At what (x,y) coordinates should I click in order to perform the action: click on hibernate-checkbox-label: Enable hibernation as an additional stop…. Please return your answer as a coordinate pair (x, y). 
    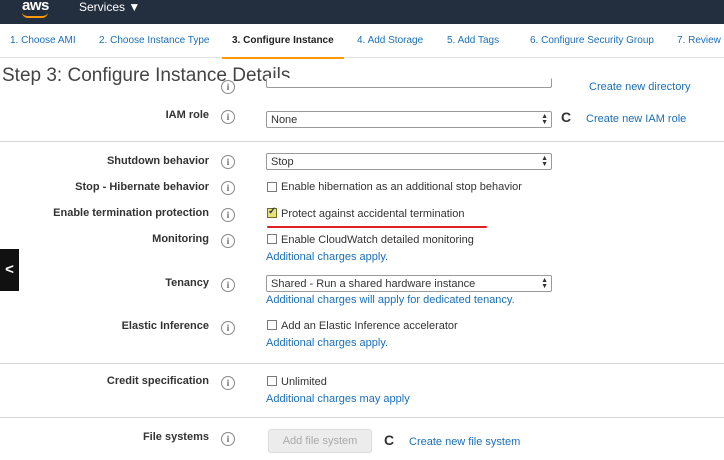
    Looking at the image, I should click on (401, 187).